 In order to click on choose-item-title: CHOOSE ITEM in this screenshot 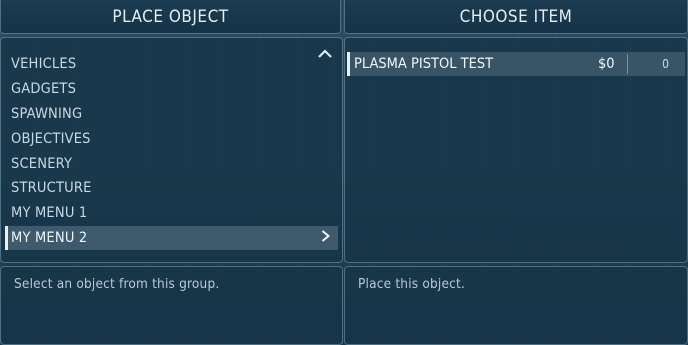, I will do `click(516, 16)`.